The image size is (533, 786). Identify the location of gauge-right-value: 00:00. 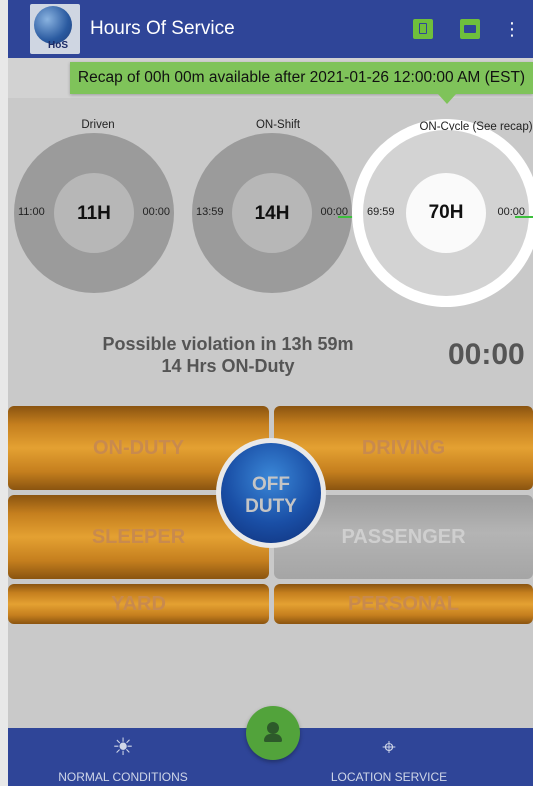
(156, 212).